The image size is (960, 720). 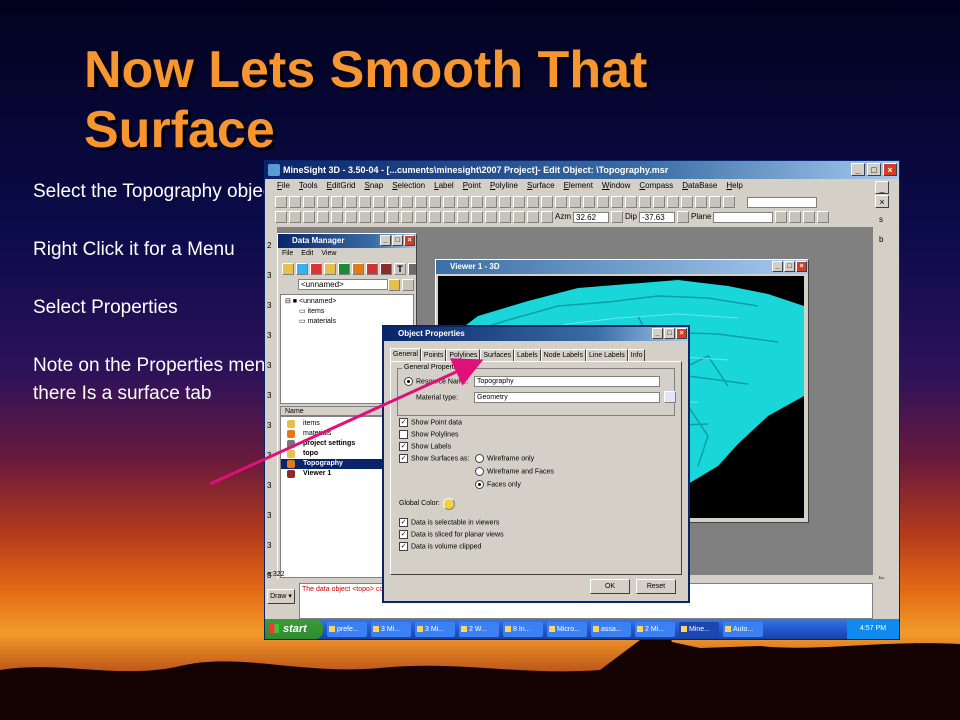 What do you see at coordinates (563, 355) in the screenshot?
I see `tab-node-labels: Node Labels` at bounding box center [563, 355].